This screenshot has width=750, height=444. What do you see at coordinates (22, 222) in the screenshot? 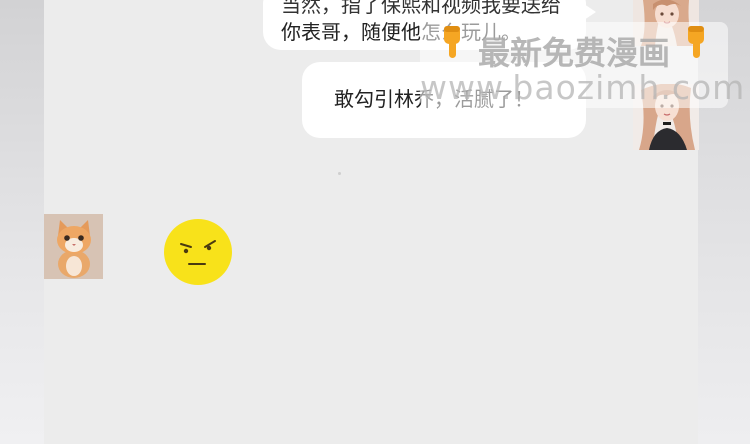
I see `left-background` at bounding box center [22, 222].